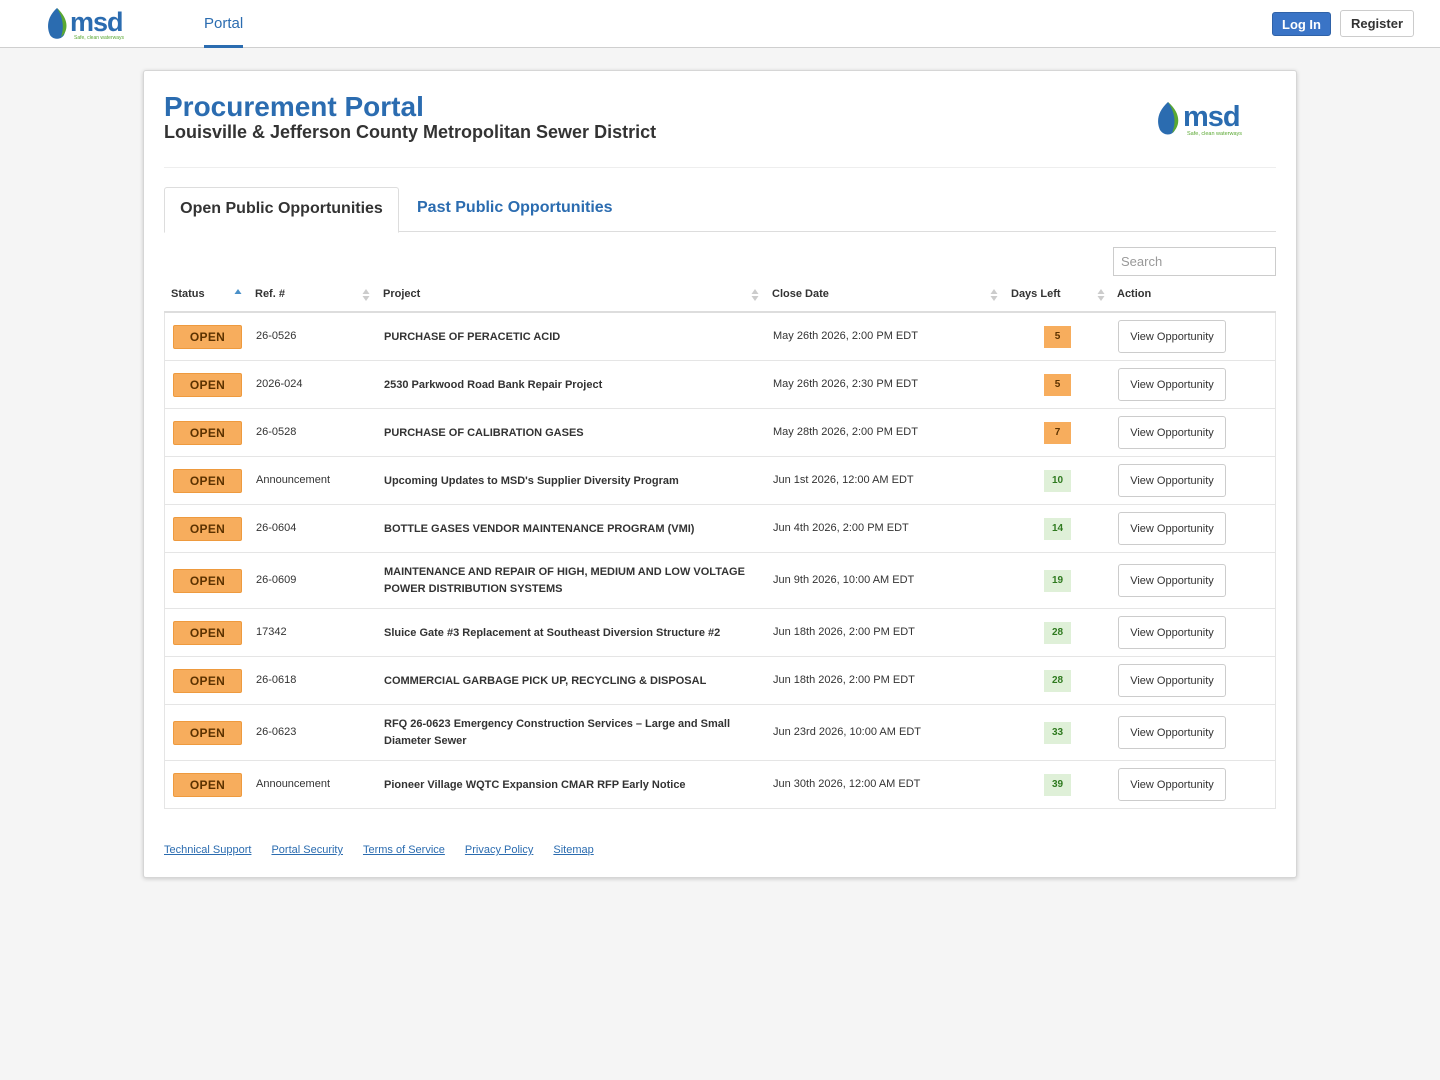 The width and height of the screenshot is (1440, 1080). Describe the element at coordinates (1194, 261) in the screenshot. I see `search-input` at that location.